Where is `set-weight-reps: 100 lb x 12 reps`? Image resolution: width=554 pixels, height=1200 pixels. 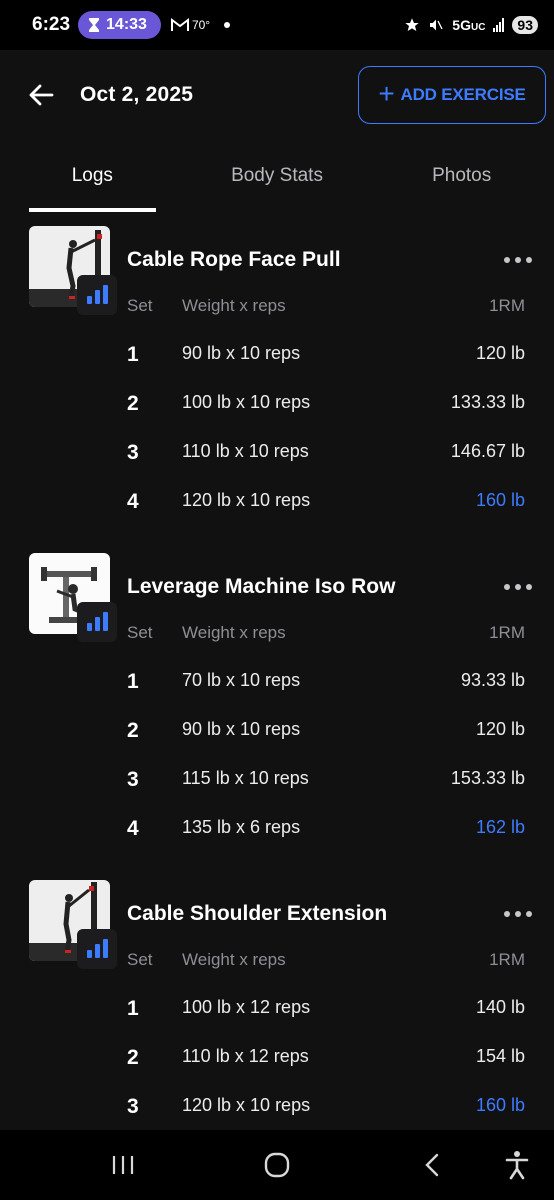 set-weight-reps: 100 lb x 12 reps is located at coordinates (246, 1007).